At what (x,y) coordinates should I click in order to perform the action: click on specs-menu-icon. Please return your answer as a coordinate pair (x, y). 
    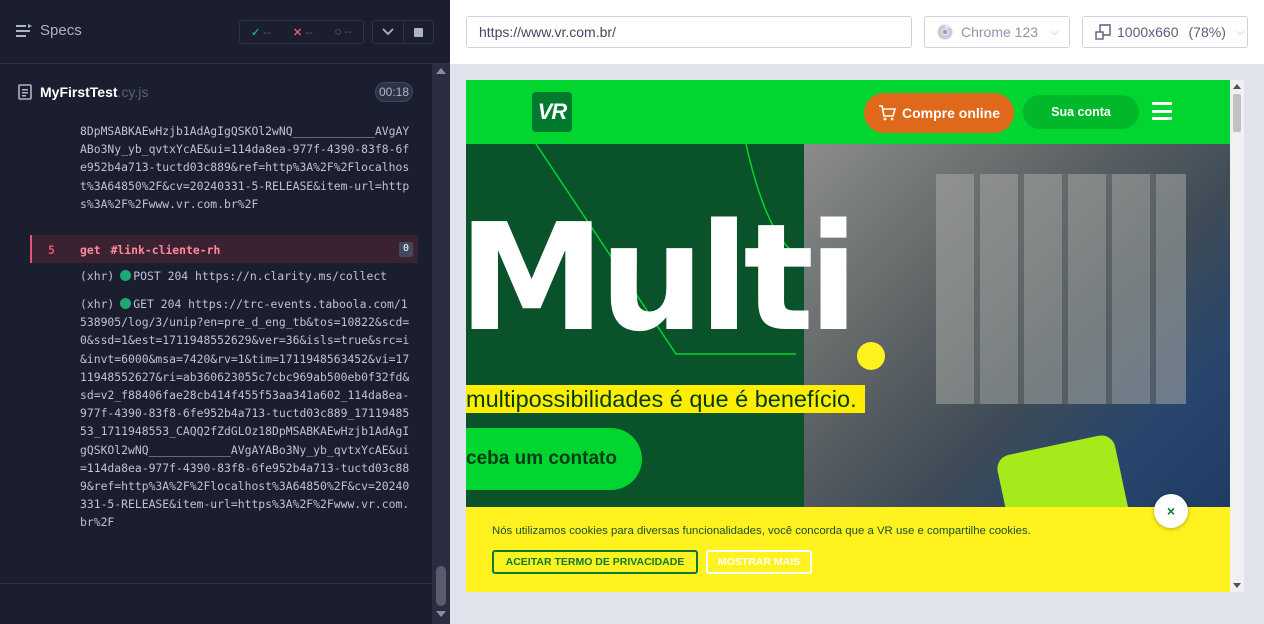
    Looking at the image, I should click on (24, 30).